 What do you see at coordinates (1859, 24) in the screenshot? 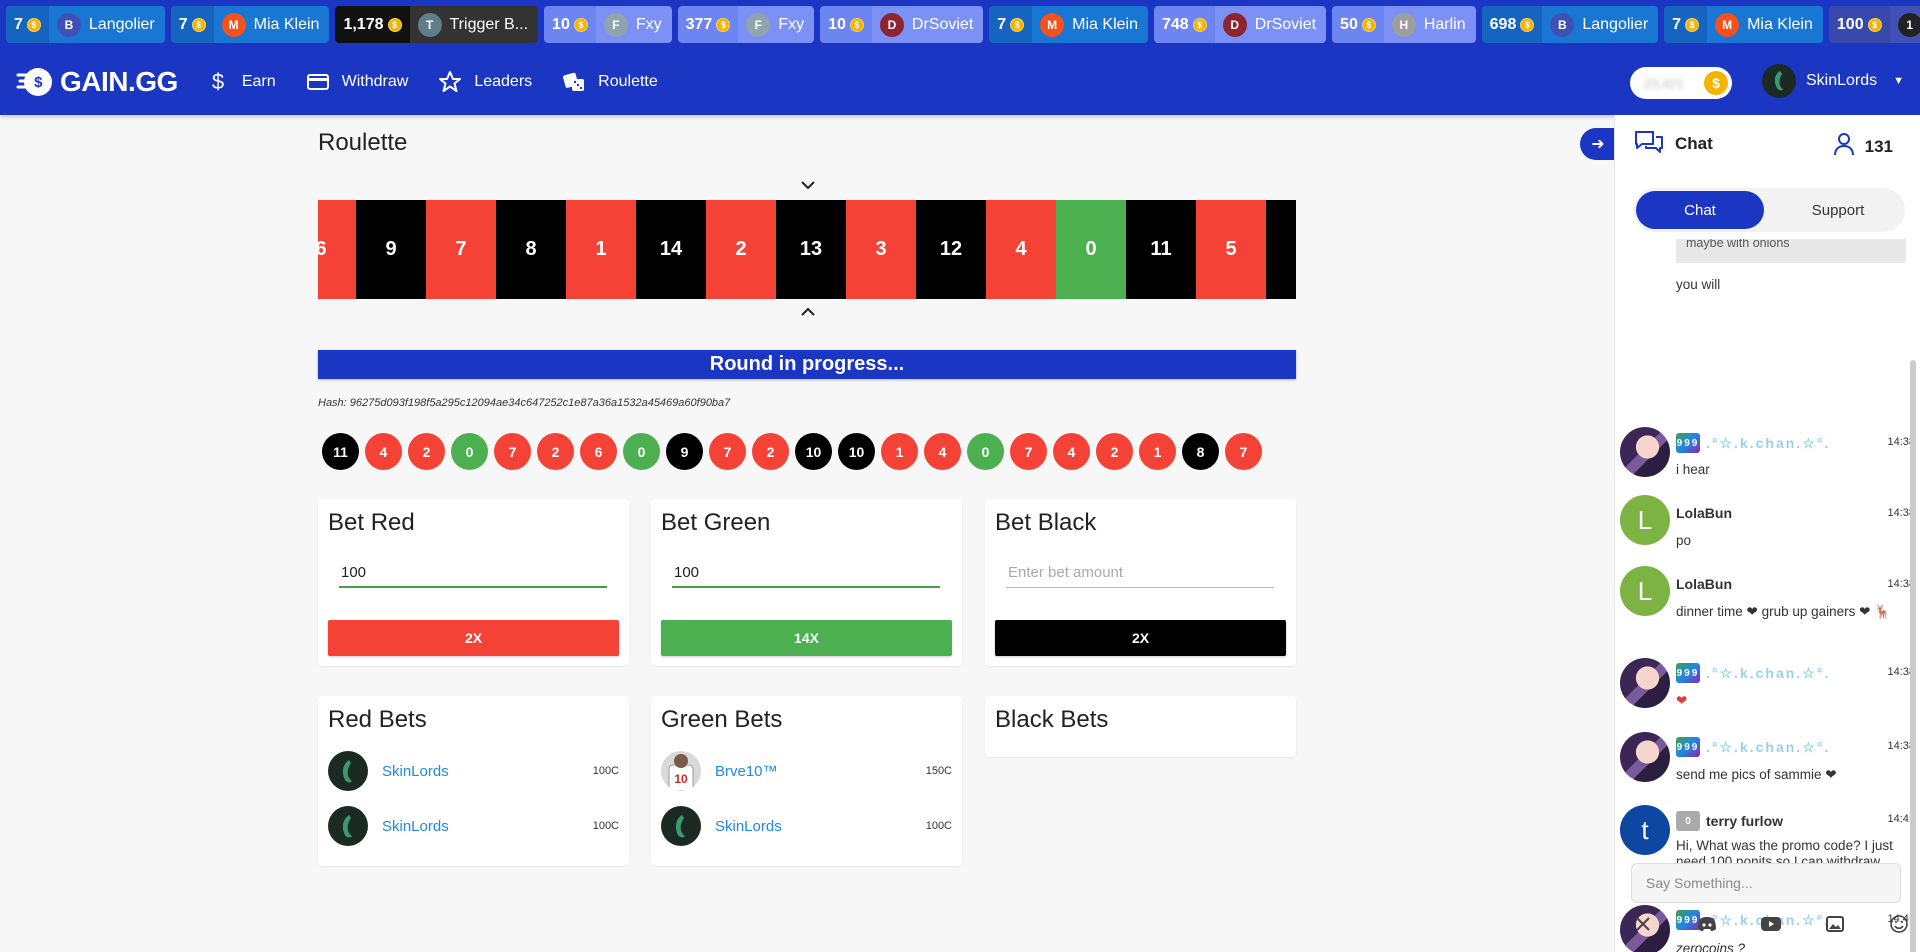
I see `ticker-amount: 100 $` at bounding box center [1859, 24].